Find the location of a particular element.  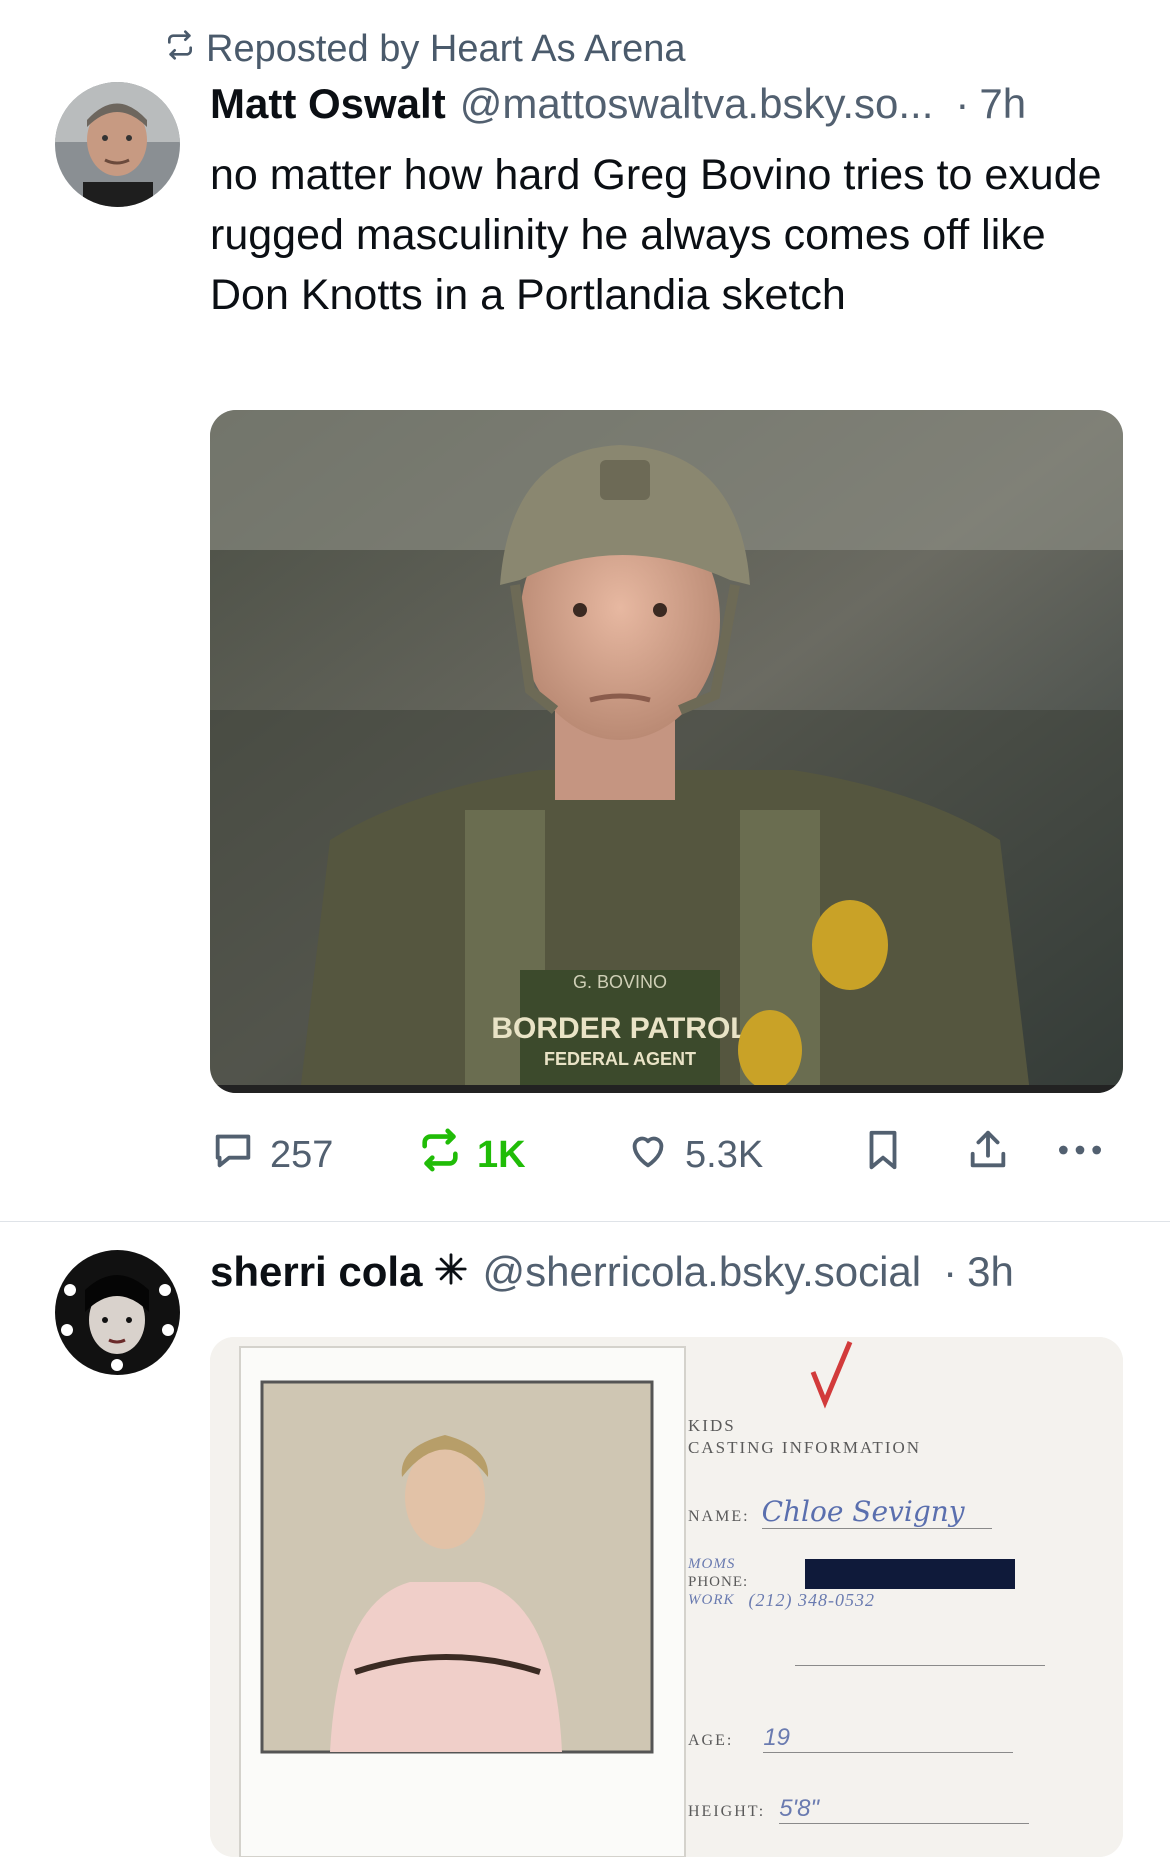

reply-button: 257 is located at coordinates (271, 1155).